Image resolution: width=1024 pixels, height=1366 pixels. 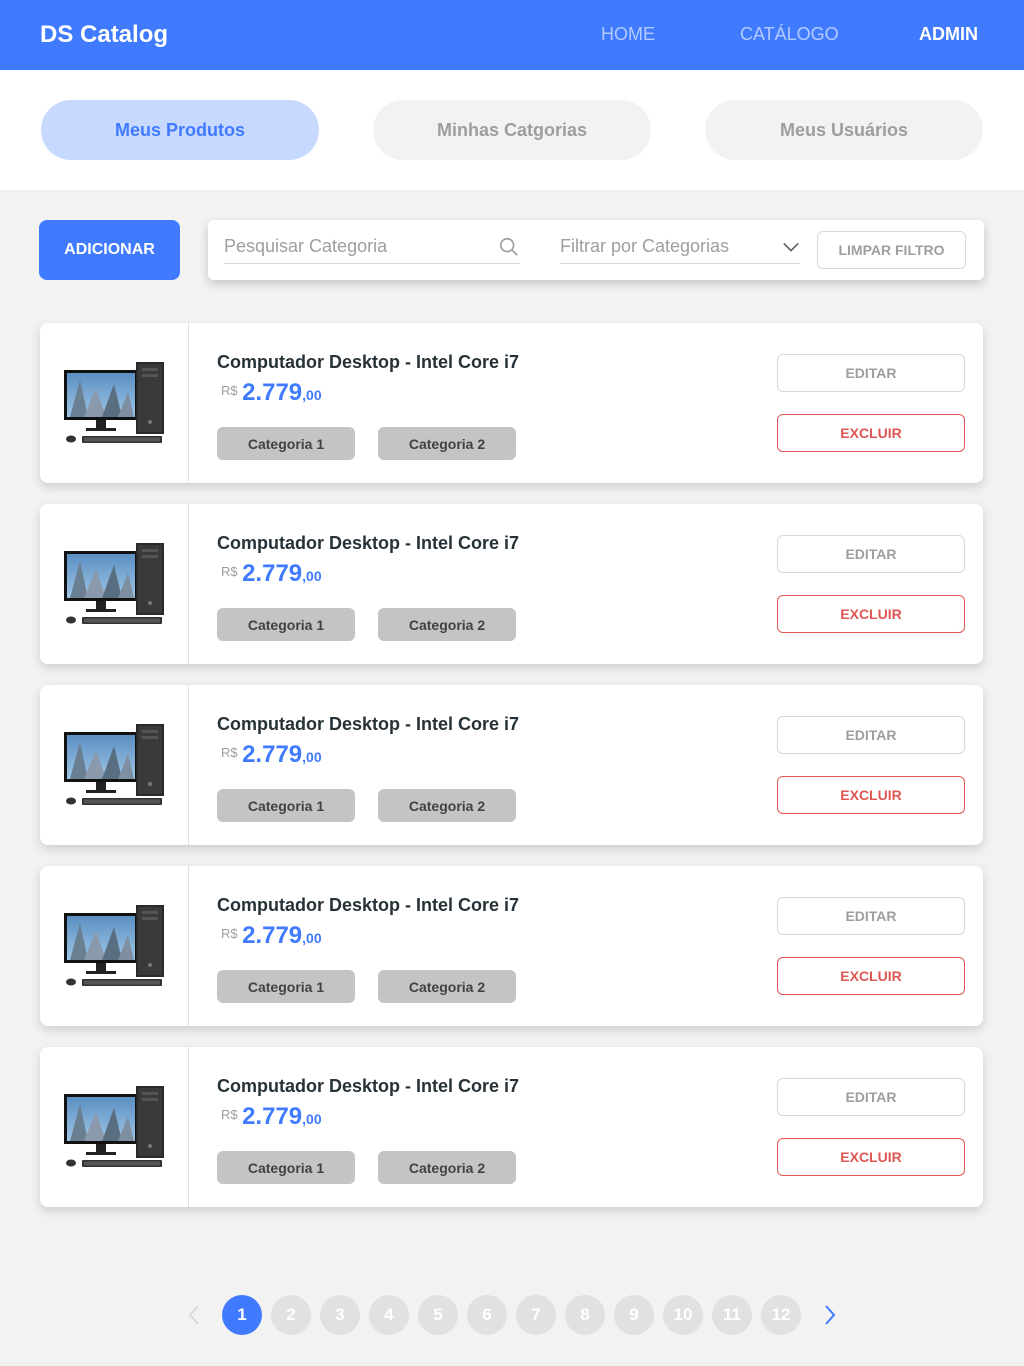 I want to click on search-input: Pesquisar Categoria, so click(x=372, y=249).